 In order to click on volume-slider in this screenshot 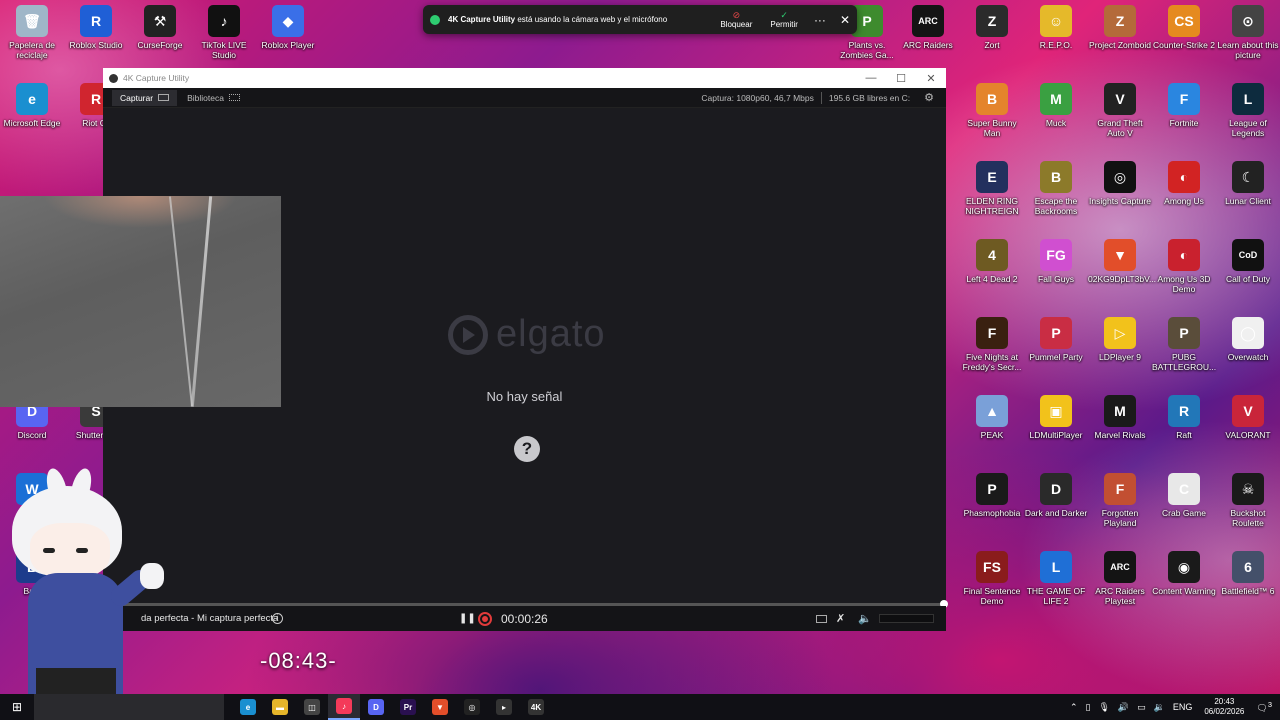, I will do `click(906, 618)`.